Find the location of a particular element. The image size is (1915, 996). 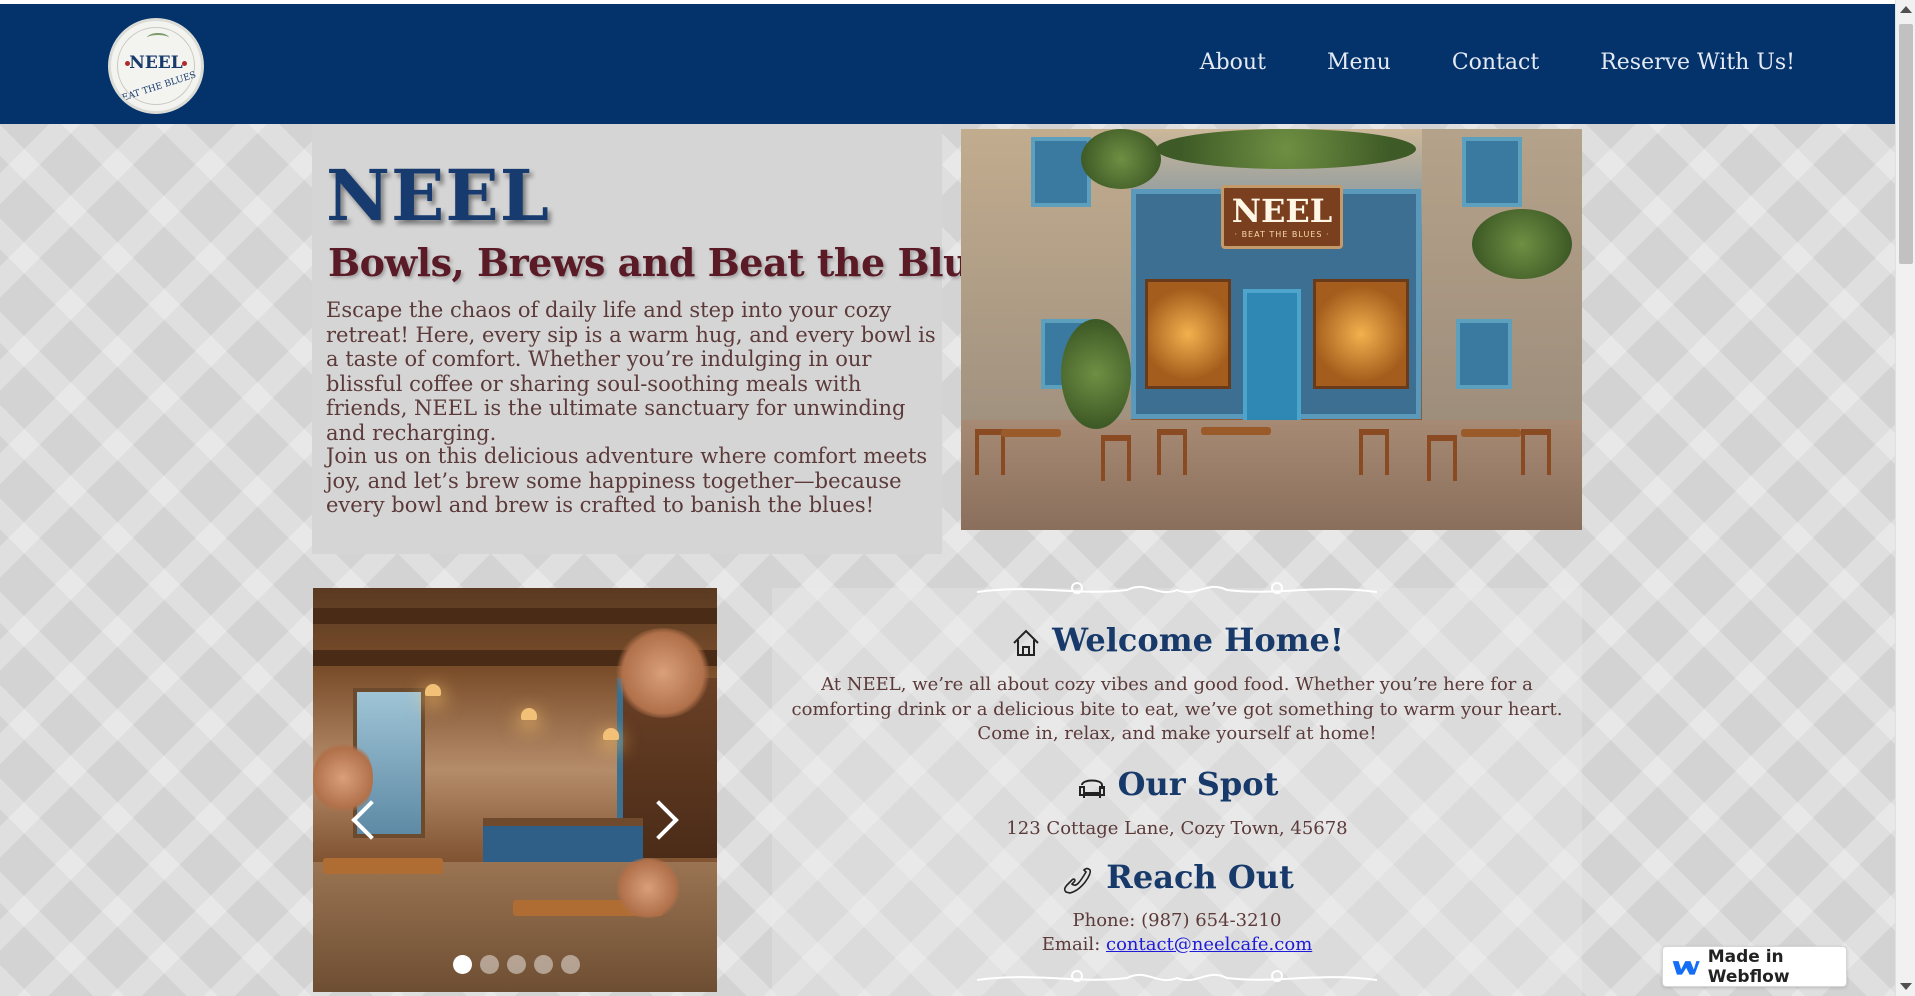

main-nav: About Menu Contact Reserve With Us! is located at coordinates (1497, 62).